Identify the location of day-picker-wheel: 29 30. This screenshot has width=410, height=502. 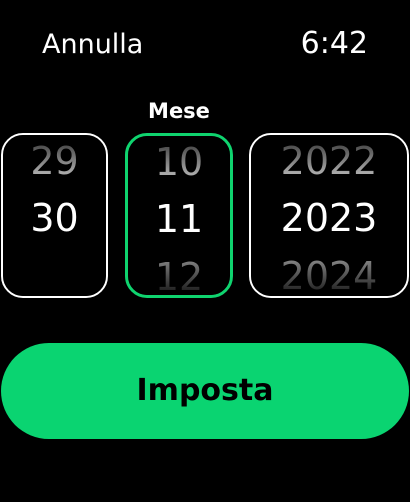
(54, 215).